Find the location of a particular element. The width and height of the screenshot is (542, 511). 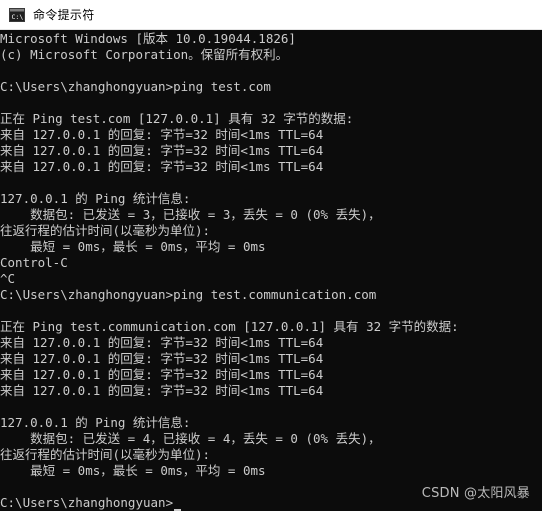

console-line: (c) Microsoft Corporation。保留所有权利。 is located at coordinates (144, 54).